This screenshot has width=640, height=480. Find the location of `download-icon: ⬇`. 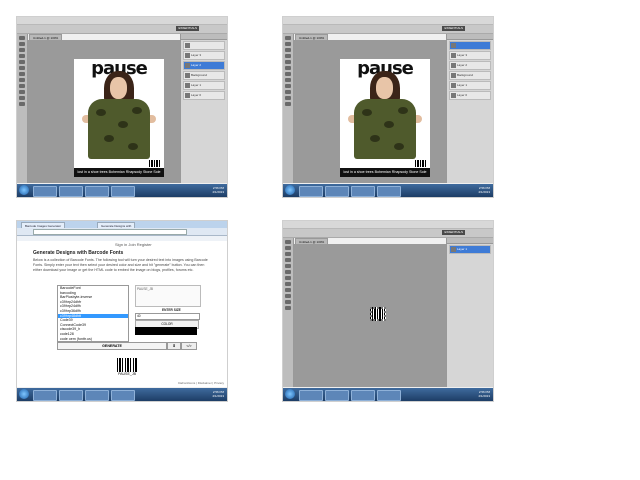

download-icon: ⬇ is located at coordinates (174, 346).